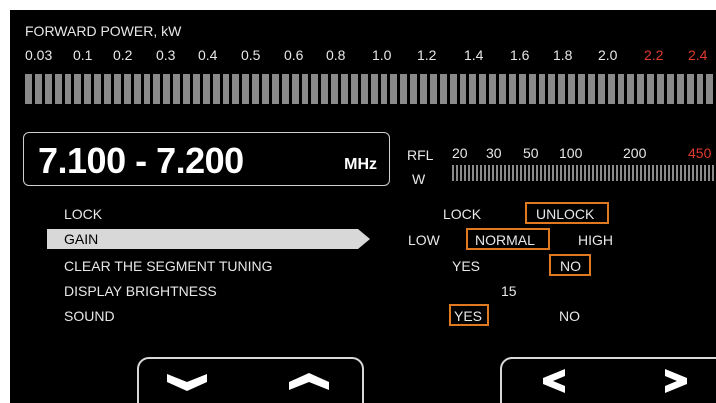  Describe the element at coordinates (494, 153) in the screenshot. I see `rfl-scale-1: 30` at that location.